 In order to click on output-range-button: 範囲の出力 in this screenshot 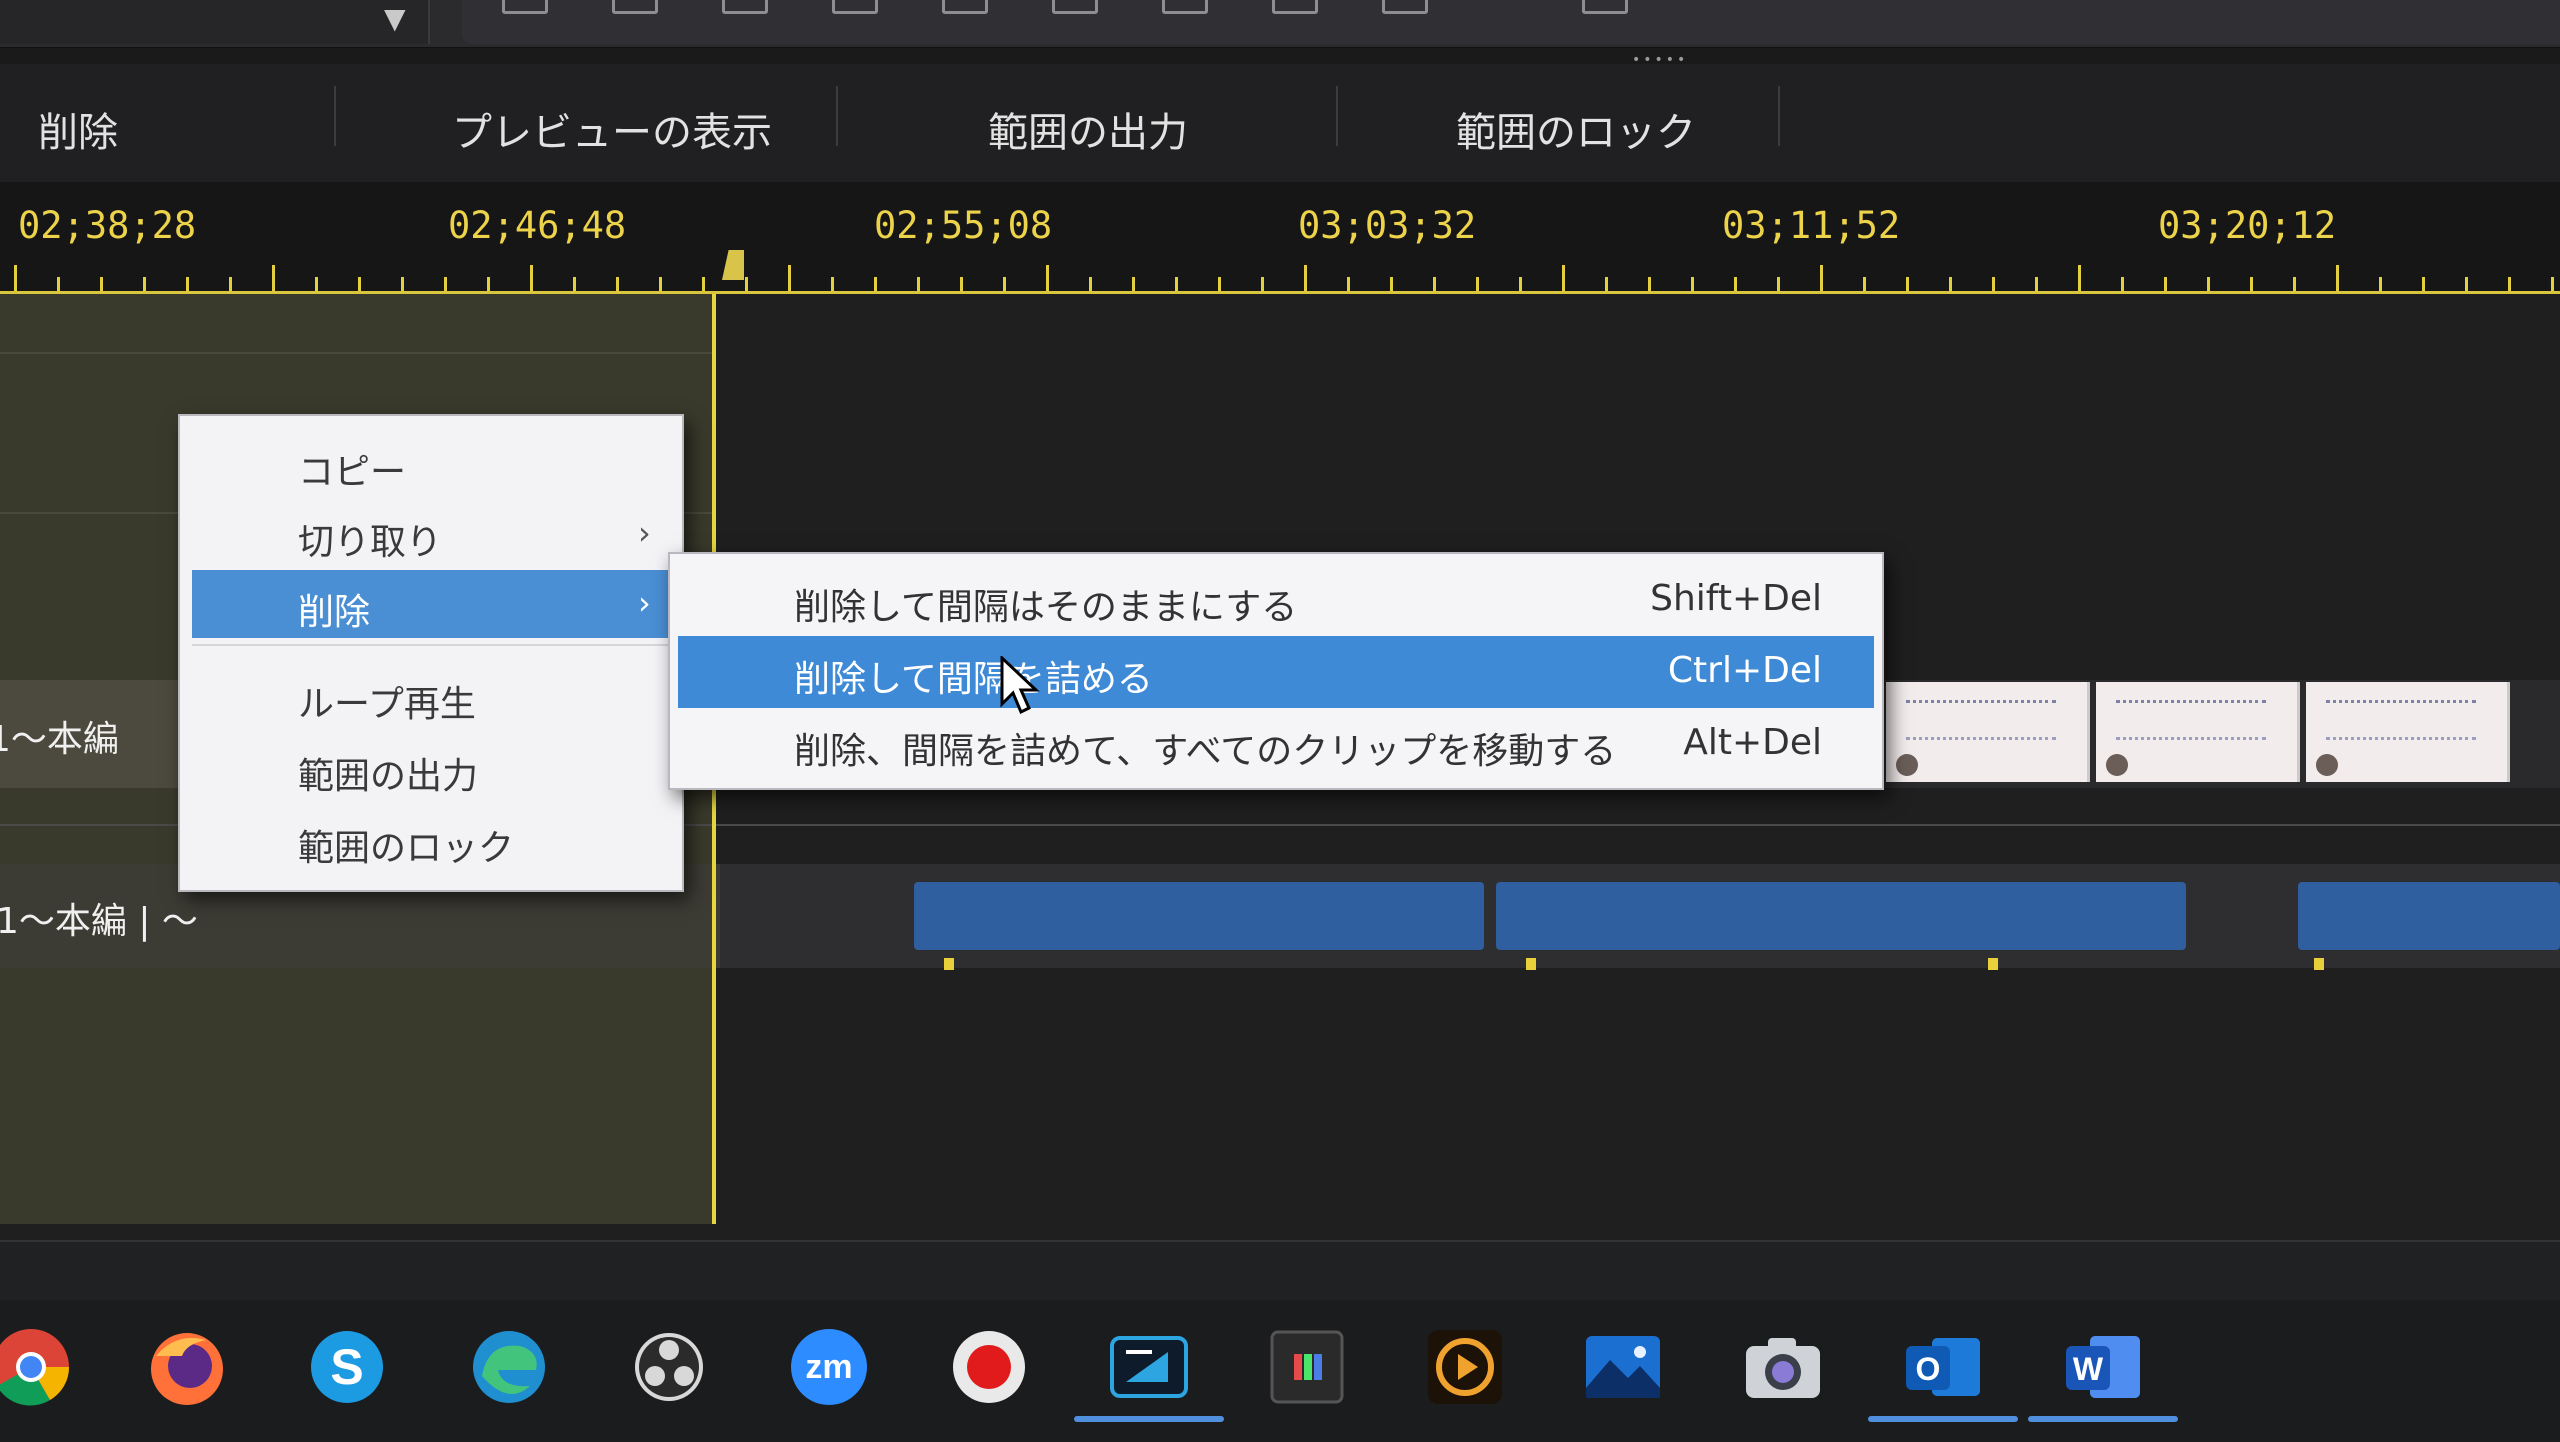, I will do `click(1088, 129)`.